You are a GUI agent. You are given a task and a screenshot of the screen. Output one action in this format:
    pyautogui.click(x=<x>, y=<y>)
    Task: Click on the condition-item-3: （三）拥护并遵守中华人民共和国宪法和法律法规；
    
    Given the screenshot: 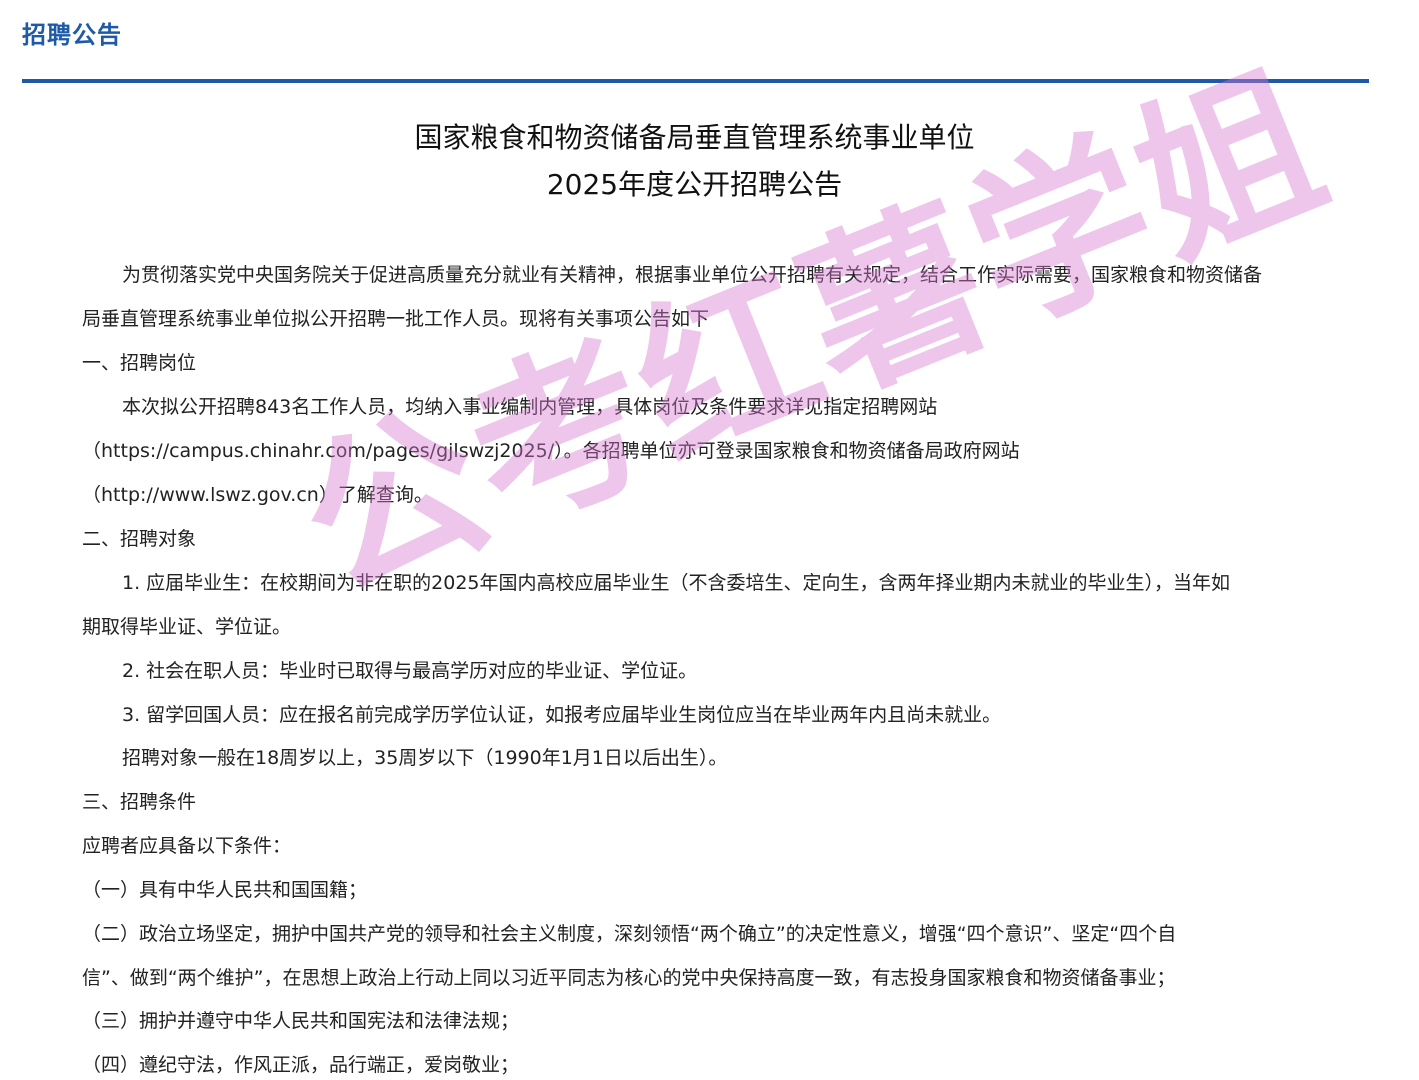 What is the action you would take?
    pyautogui.click(x=301, y=1021)
    